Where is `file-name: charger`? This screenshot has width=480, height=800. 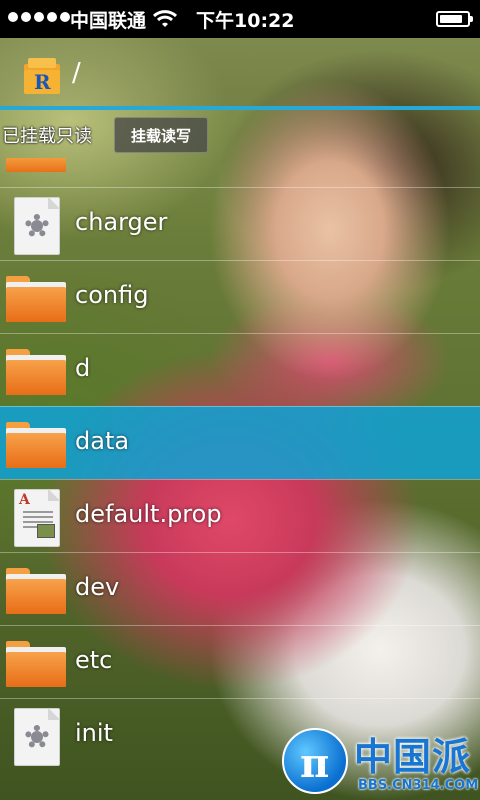
file-name: charger is located at coordinates (121, 222).